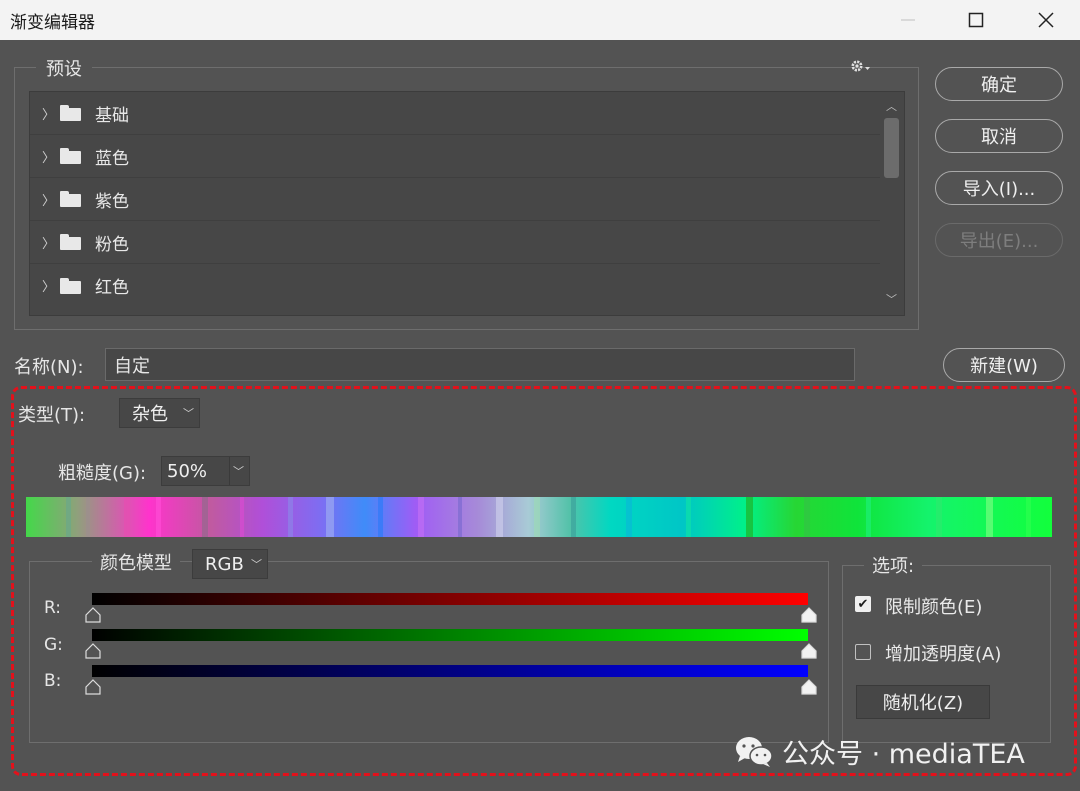 This screenshot has width=1080, height=791. I want to click on roughness-input: 50%, so click(196, 471).